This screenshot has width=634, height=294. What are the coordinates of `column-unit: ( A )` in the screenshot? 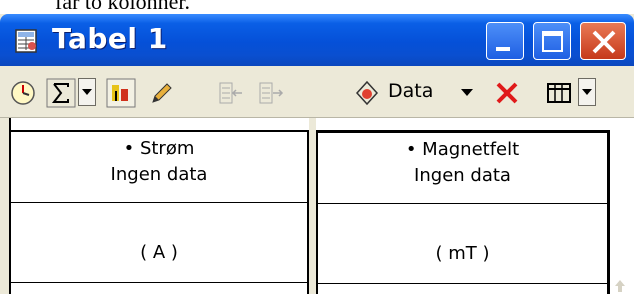 It's located at (159, 252).